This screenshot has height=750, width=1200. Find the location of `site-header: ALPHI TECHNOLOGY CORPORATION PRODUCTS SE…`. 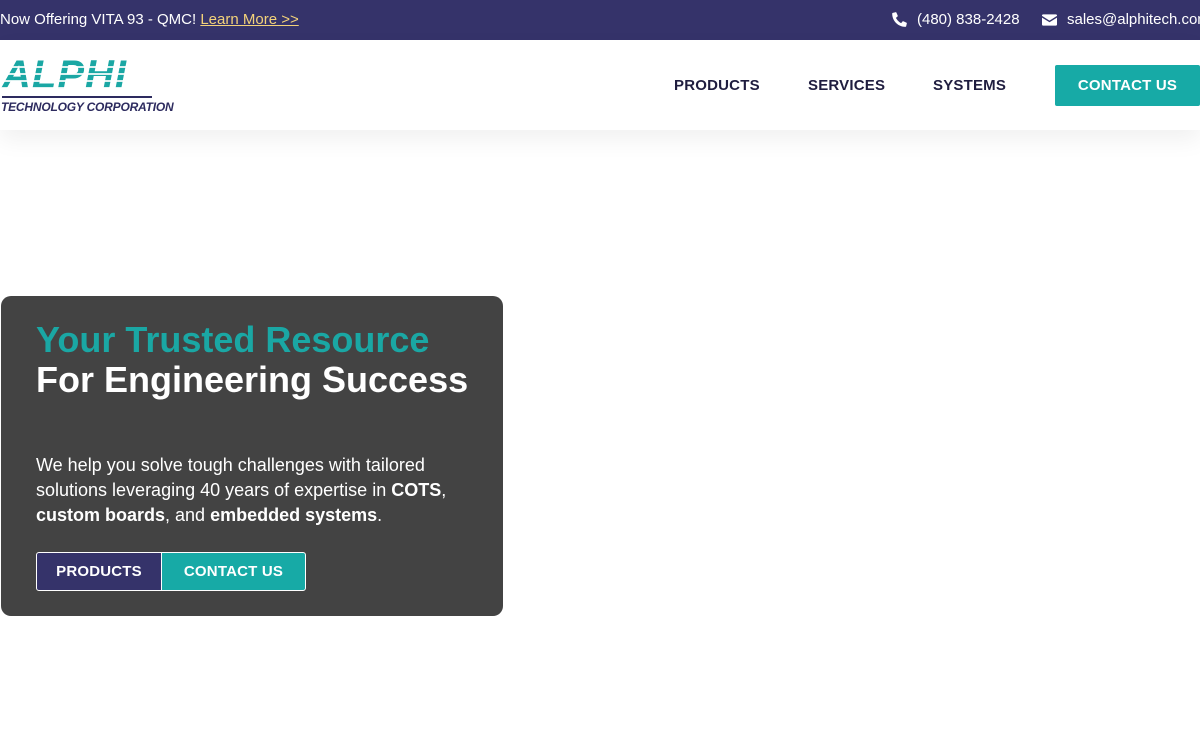

site-header: ALPHI TECHNOLOGY CORPORATION PRODUCTS SE… is located at coordinates (600, 85).